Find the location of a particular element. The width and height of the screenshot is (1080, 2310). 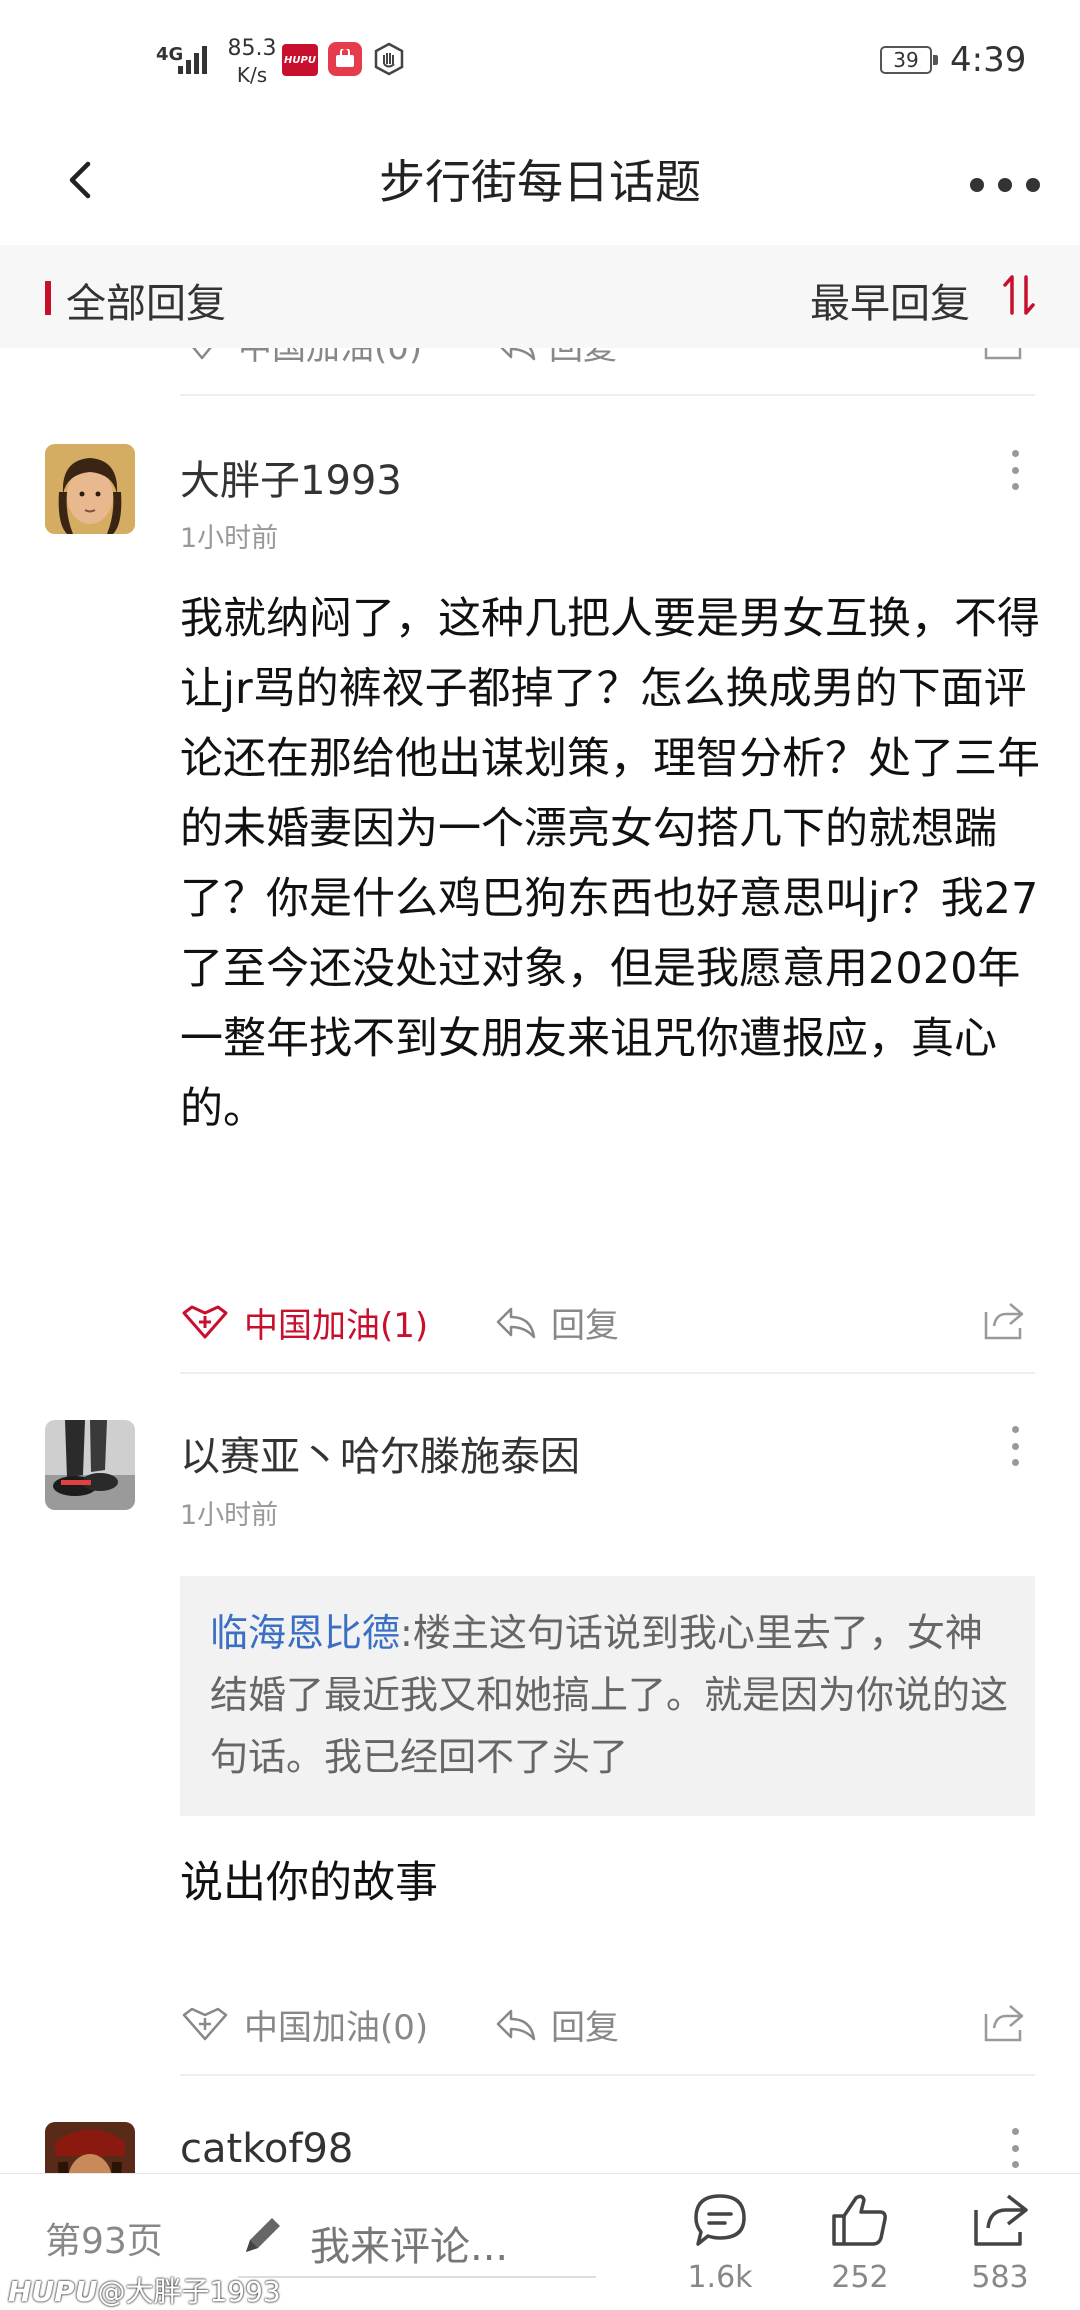

page-indicator: 第93页 is located at coordinates (104, 2238).